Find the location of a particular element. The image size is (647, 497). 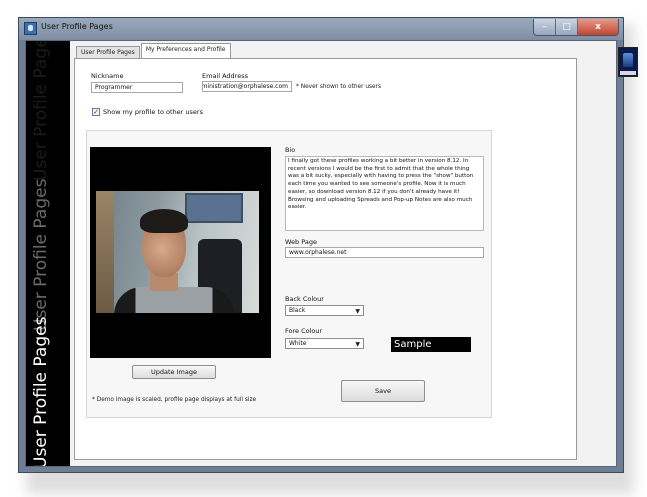

close-icon: x is located at coordinates (598, 27).